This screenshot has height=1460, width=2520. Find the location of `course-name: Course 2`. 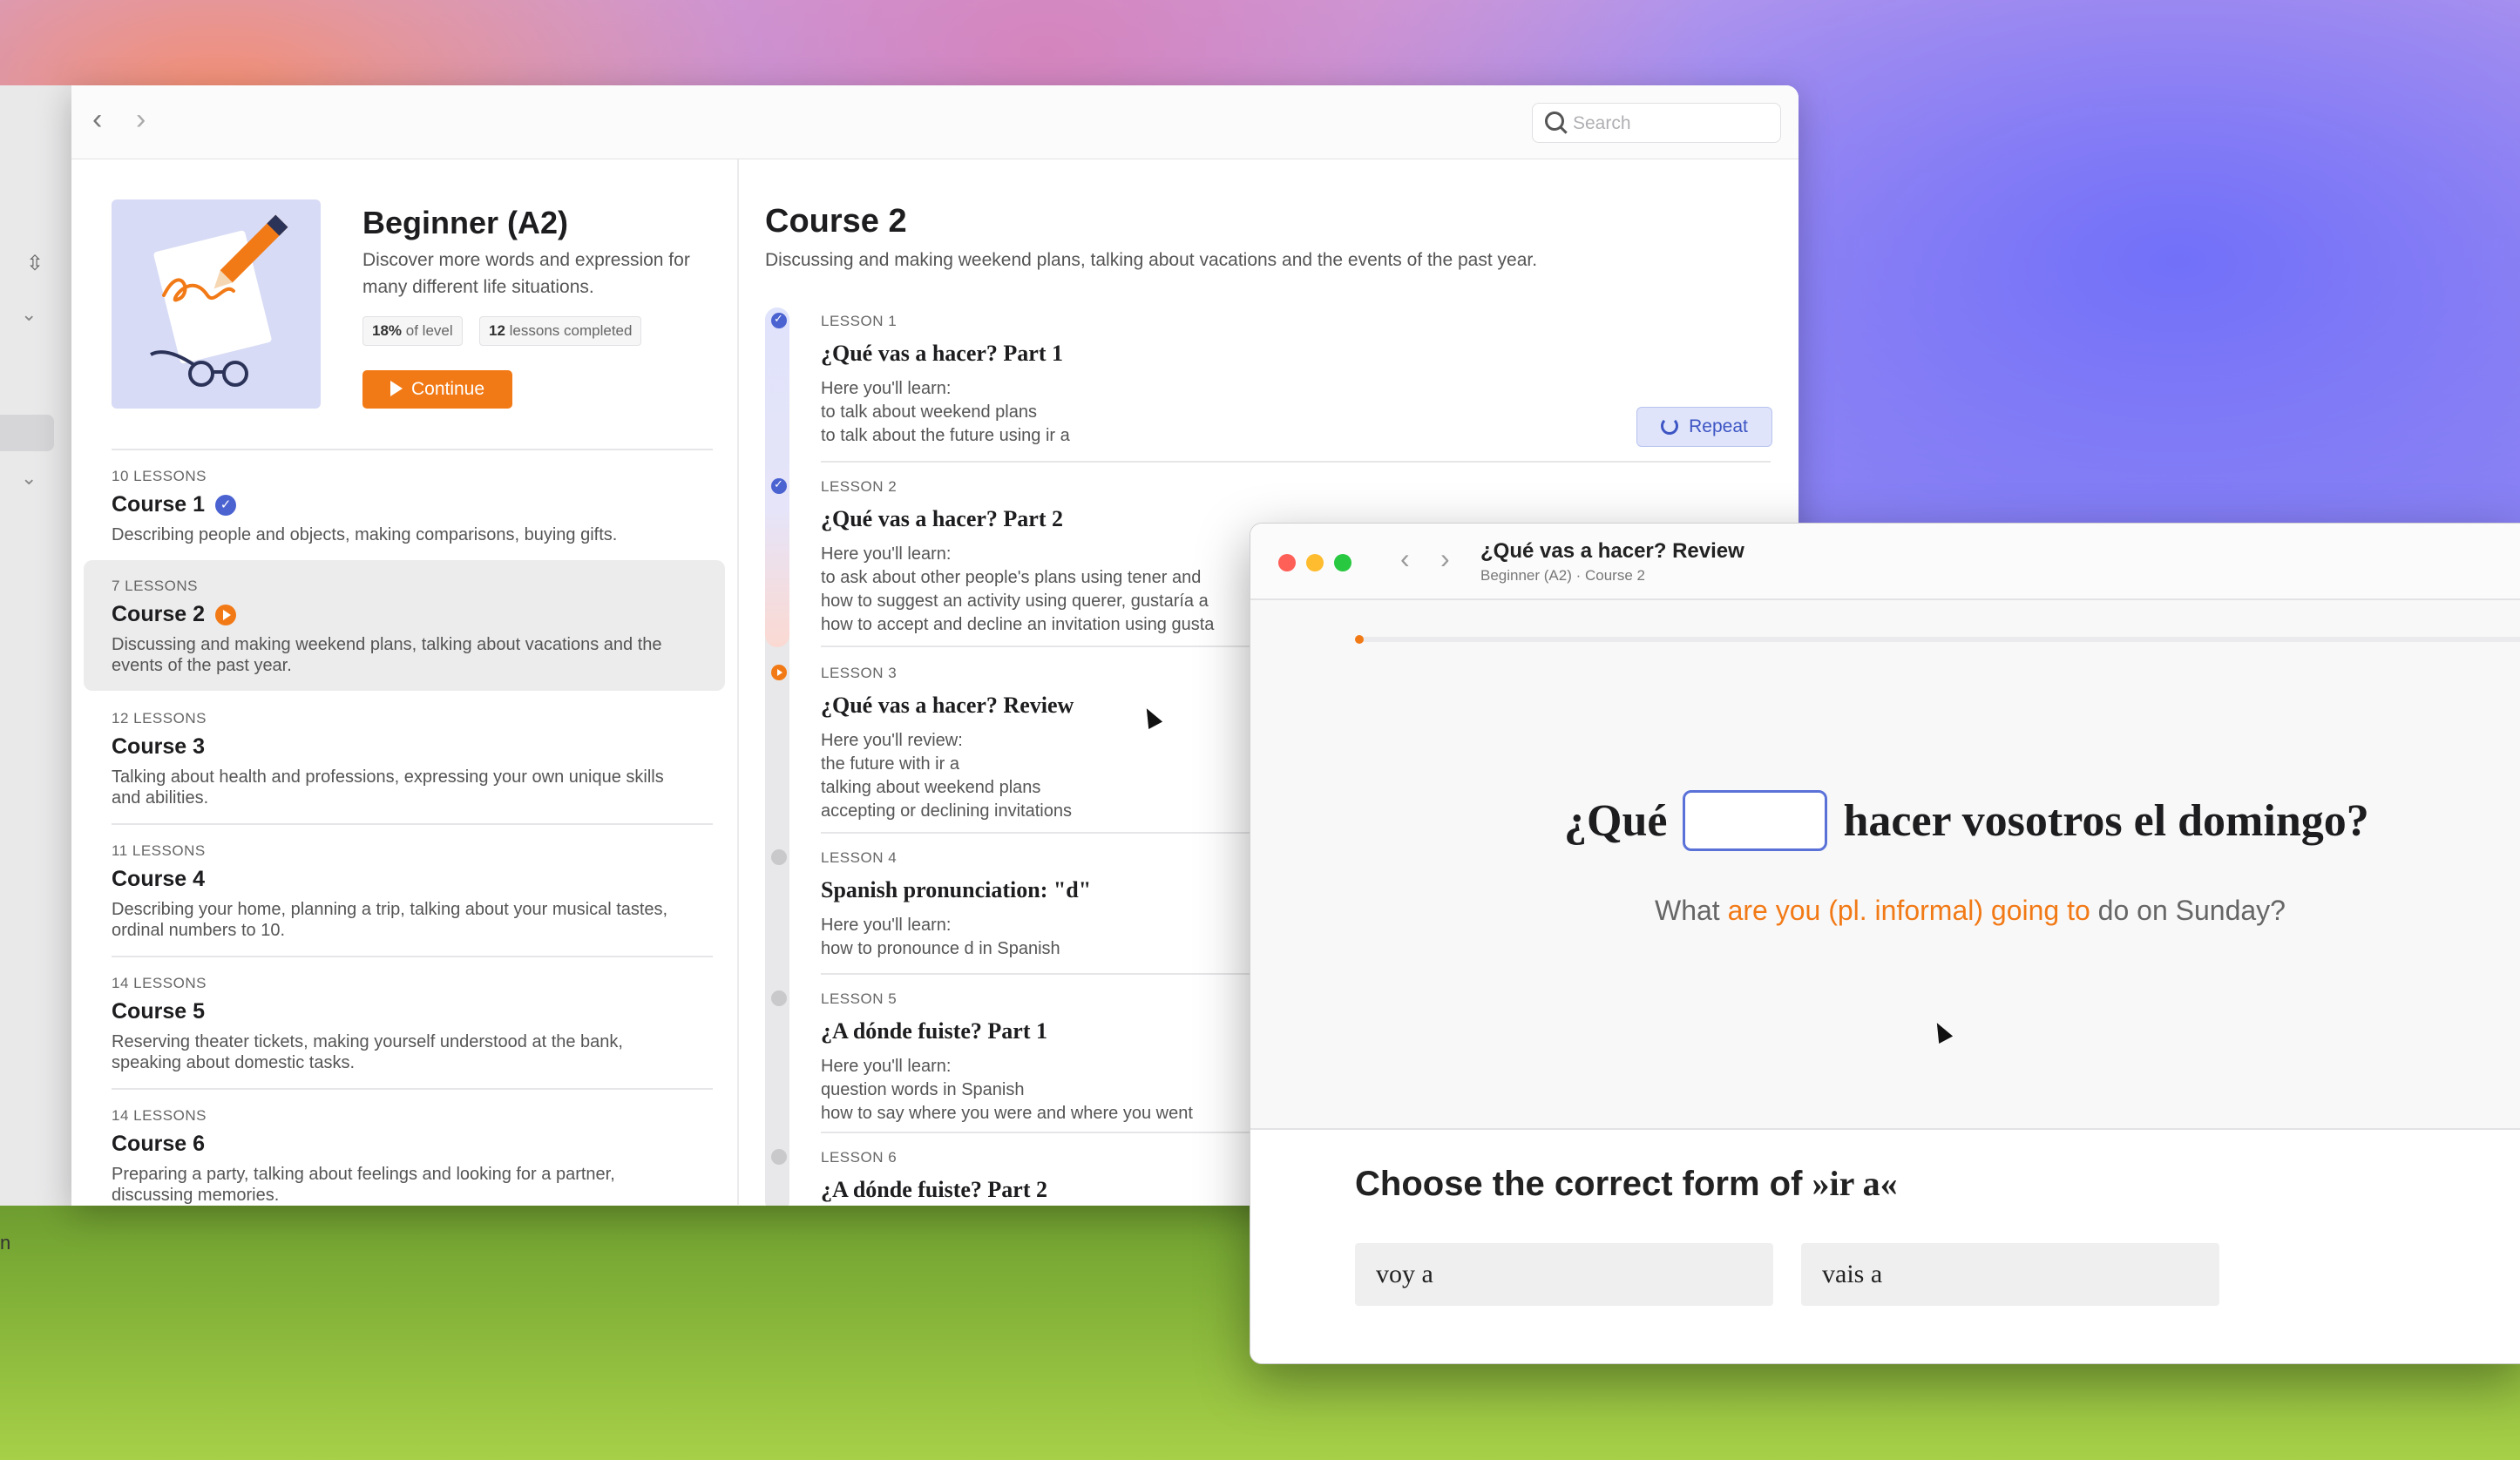

course-name: Course 2 is located at coordinates (404, 614).